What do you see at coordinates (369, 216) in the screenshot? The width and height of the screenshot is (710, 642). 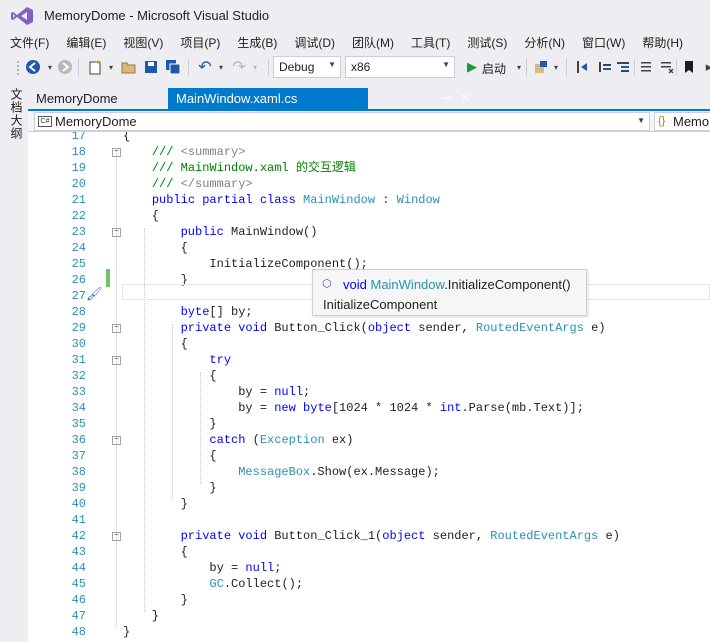 I see `code-line: 22 {` at bounding box center [369, 216].